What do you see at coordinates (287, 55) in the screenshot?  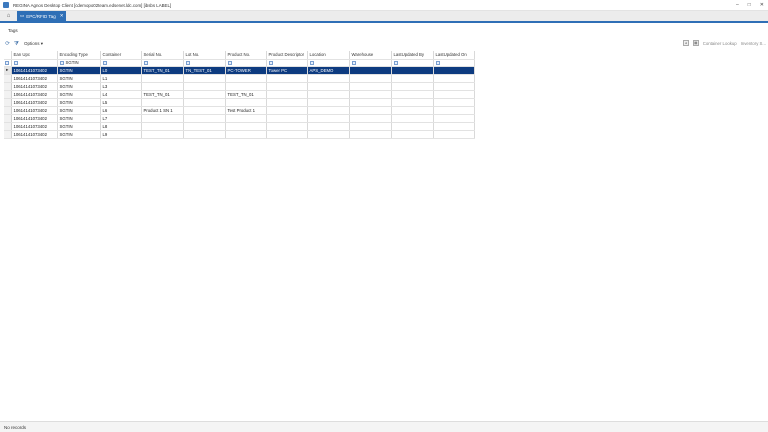 I see `column-header: Product Descriptor` at bounding box center [287, 55].